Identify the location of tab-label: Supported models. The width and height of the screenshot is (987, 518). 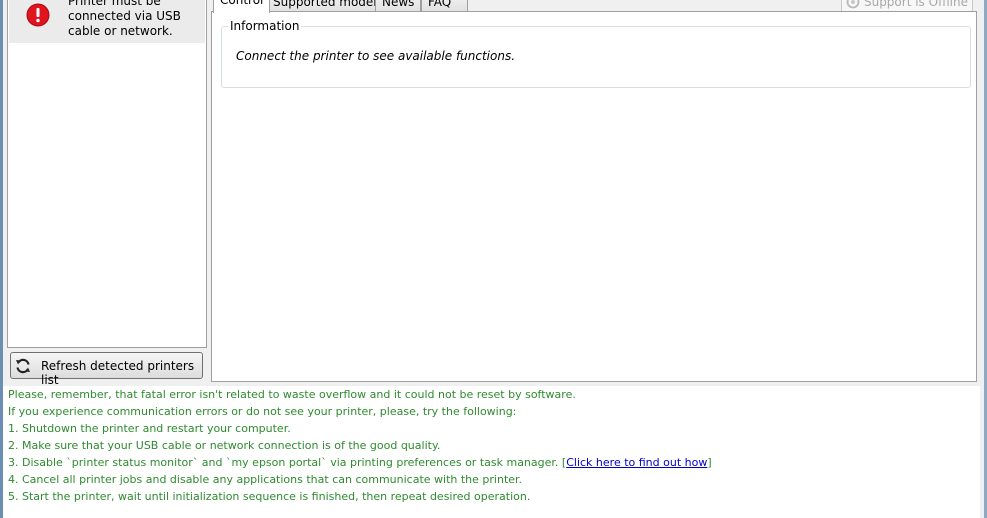
(328, 4).